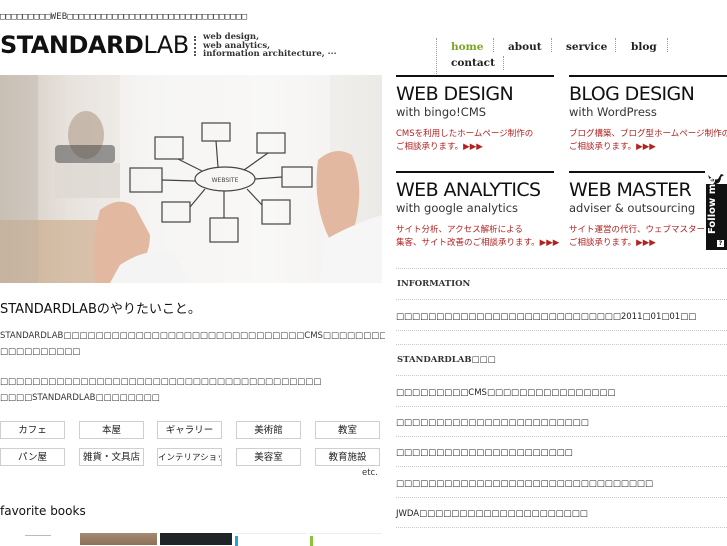 The width and height of the screenshot is (727, 546). What do you see at coordinates (441, 112) in the screenshot?
I see `card-subtitle: with bingo!CMS` at bounding box center [441, 112].